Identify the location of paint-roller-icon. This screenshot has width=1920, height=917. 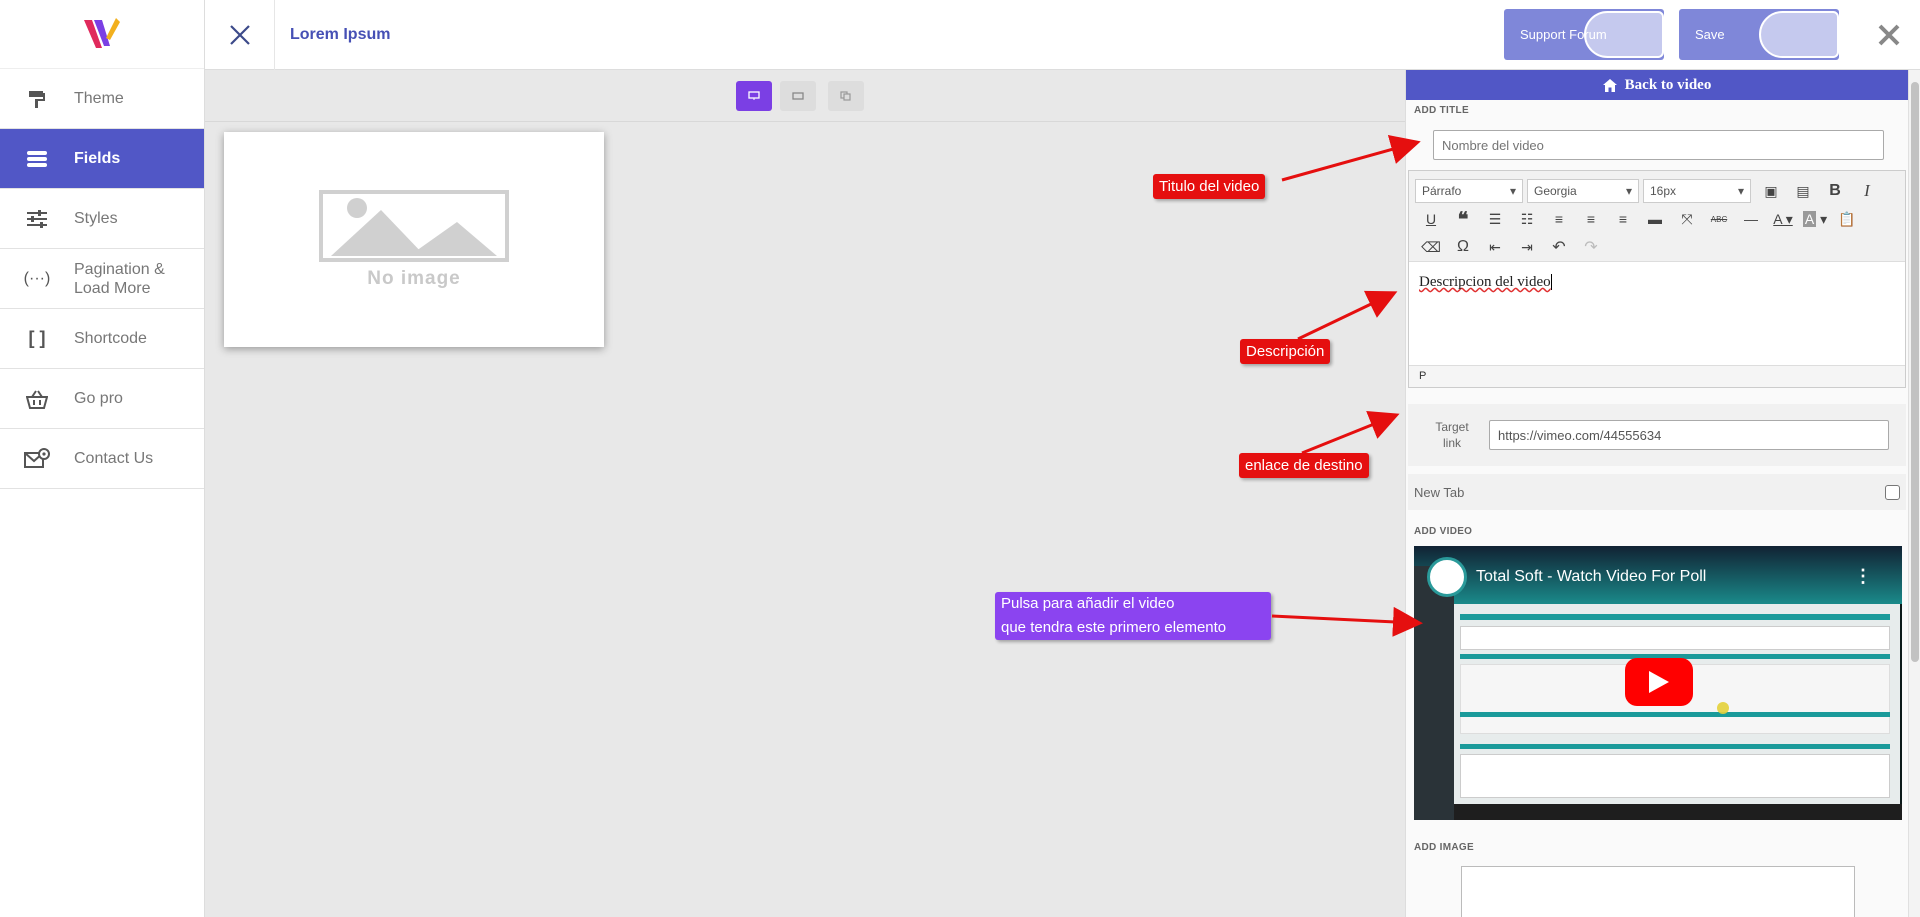
(37, 99).